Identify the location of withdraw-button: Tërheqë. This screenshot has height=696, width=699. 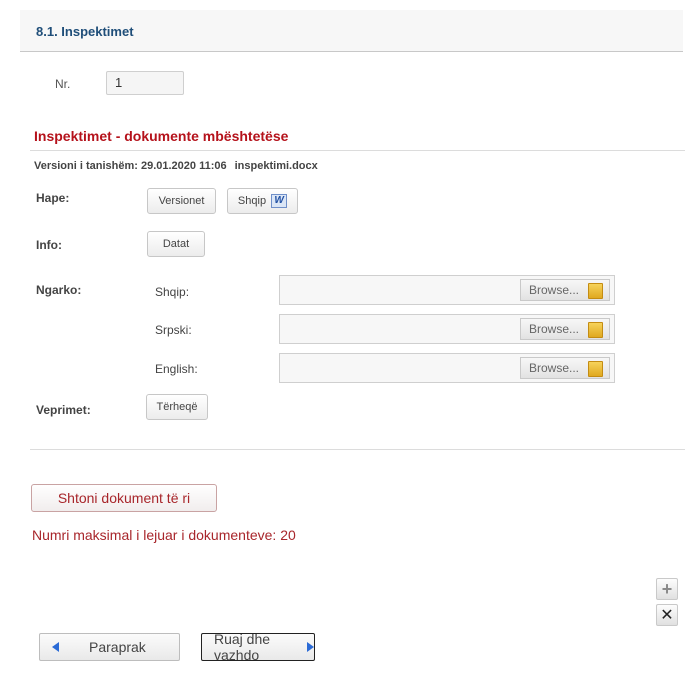
(177, 407).